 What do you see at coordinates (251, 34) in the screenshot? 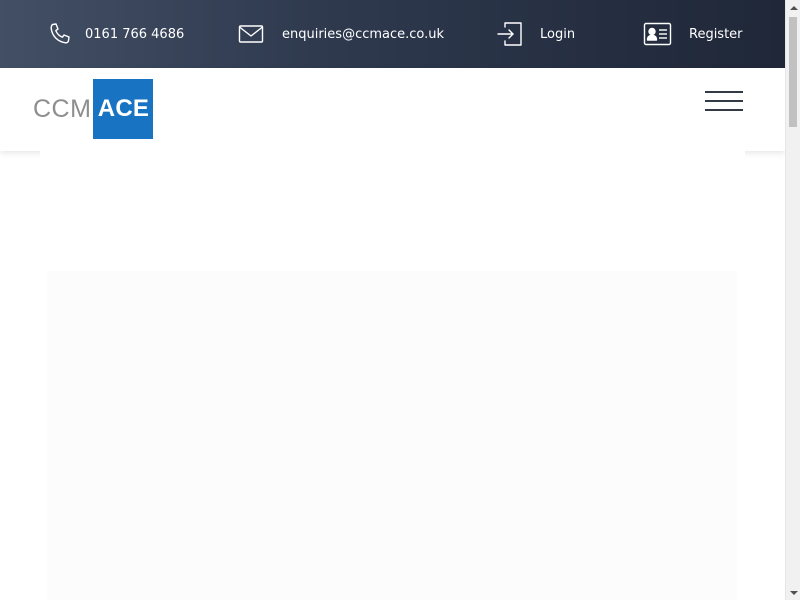
I see `envelope-icon` at bounding box center [251, 34].